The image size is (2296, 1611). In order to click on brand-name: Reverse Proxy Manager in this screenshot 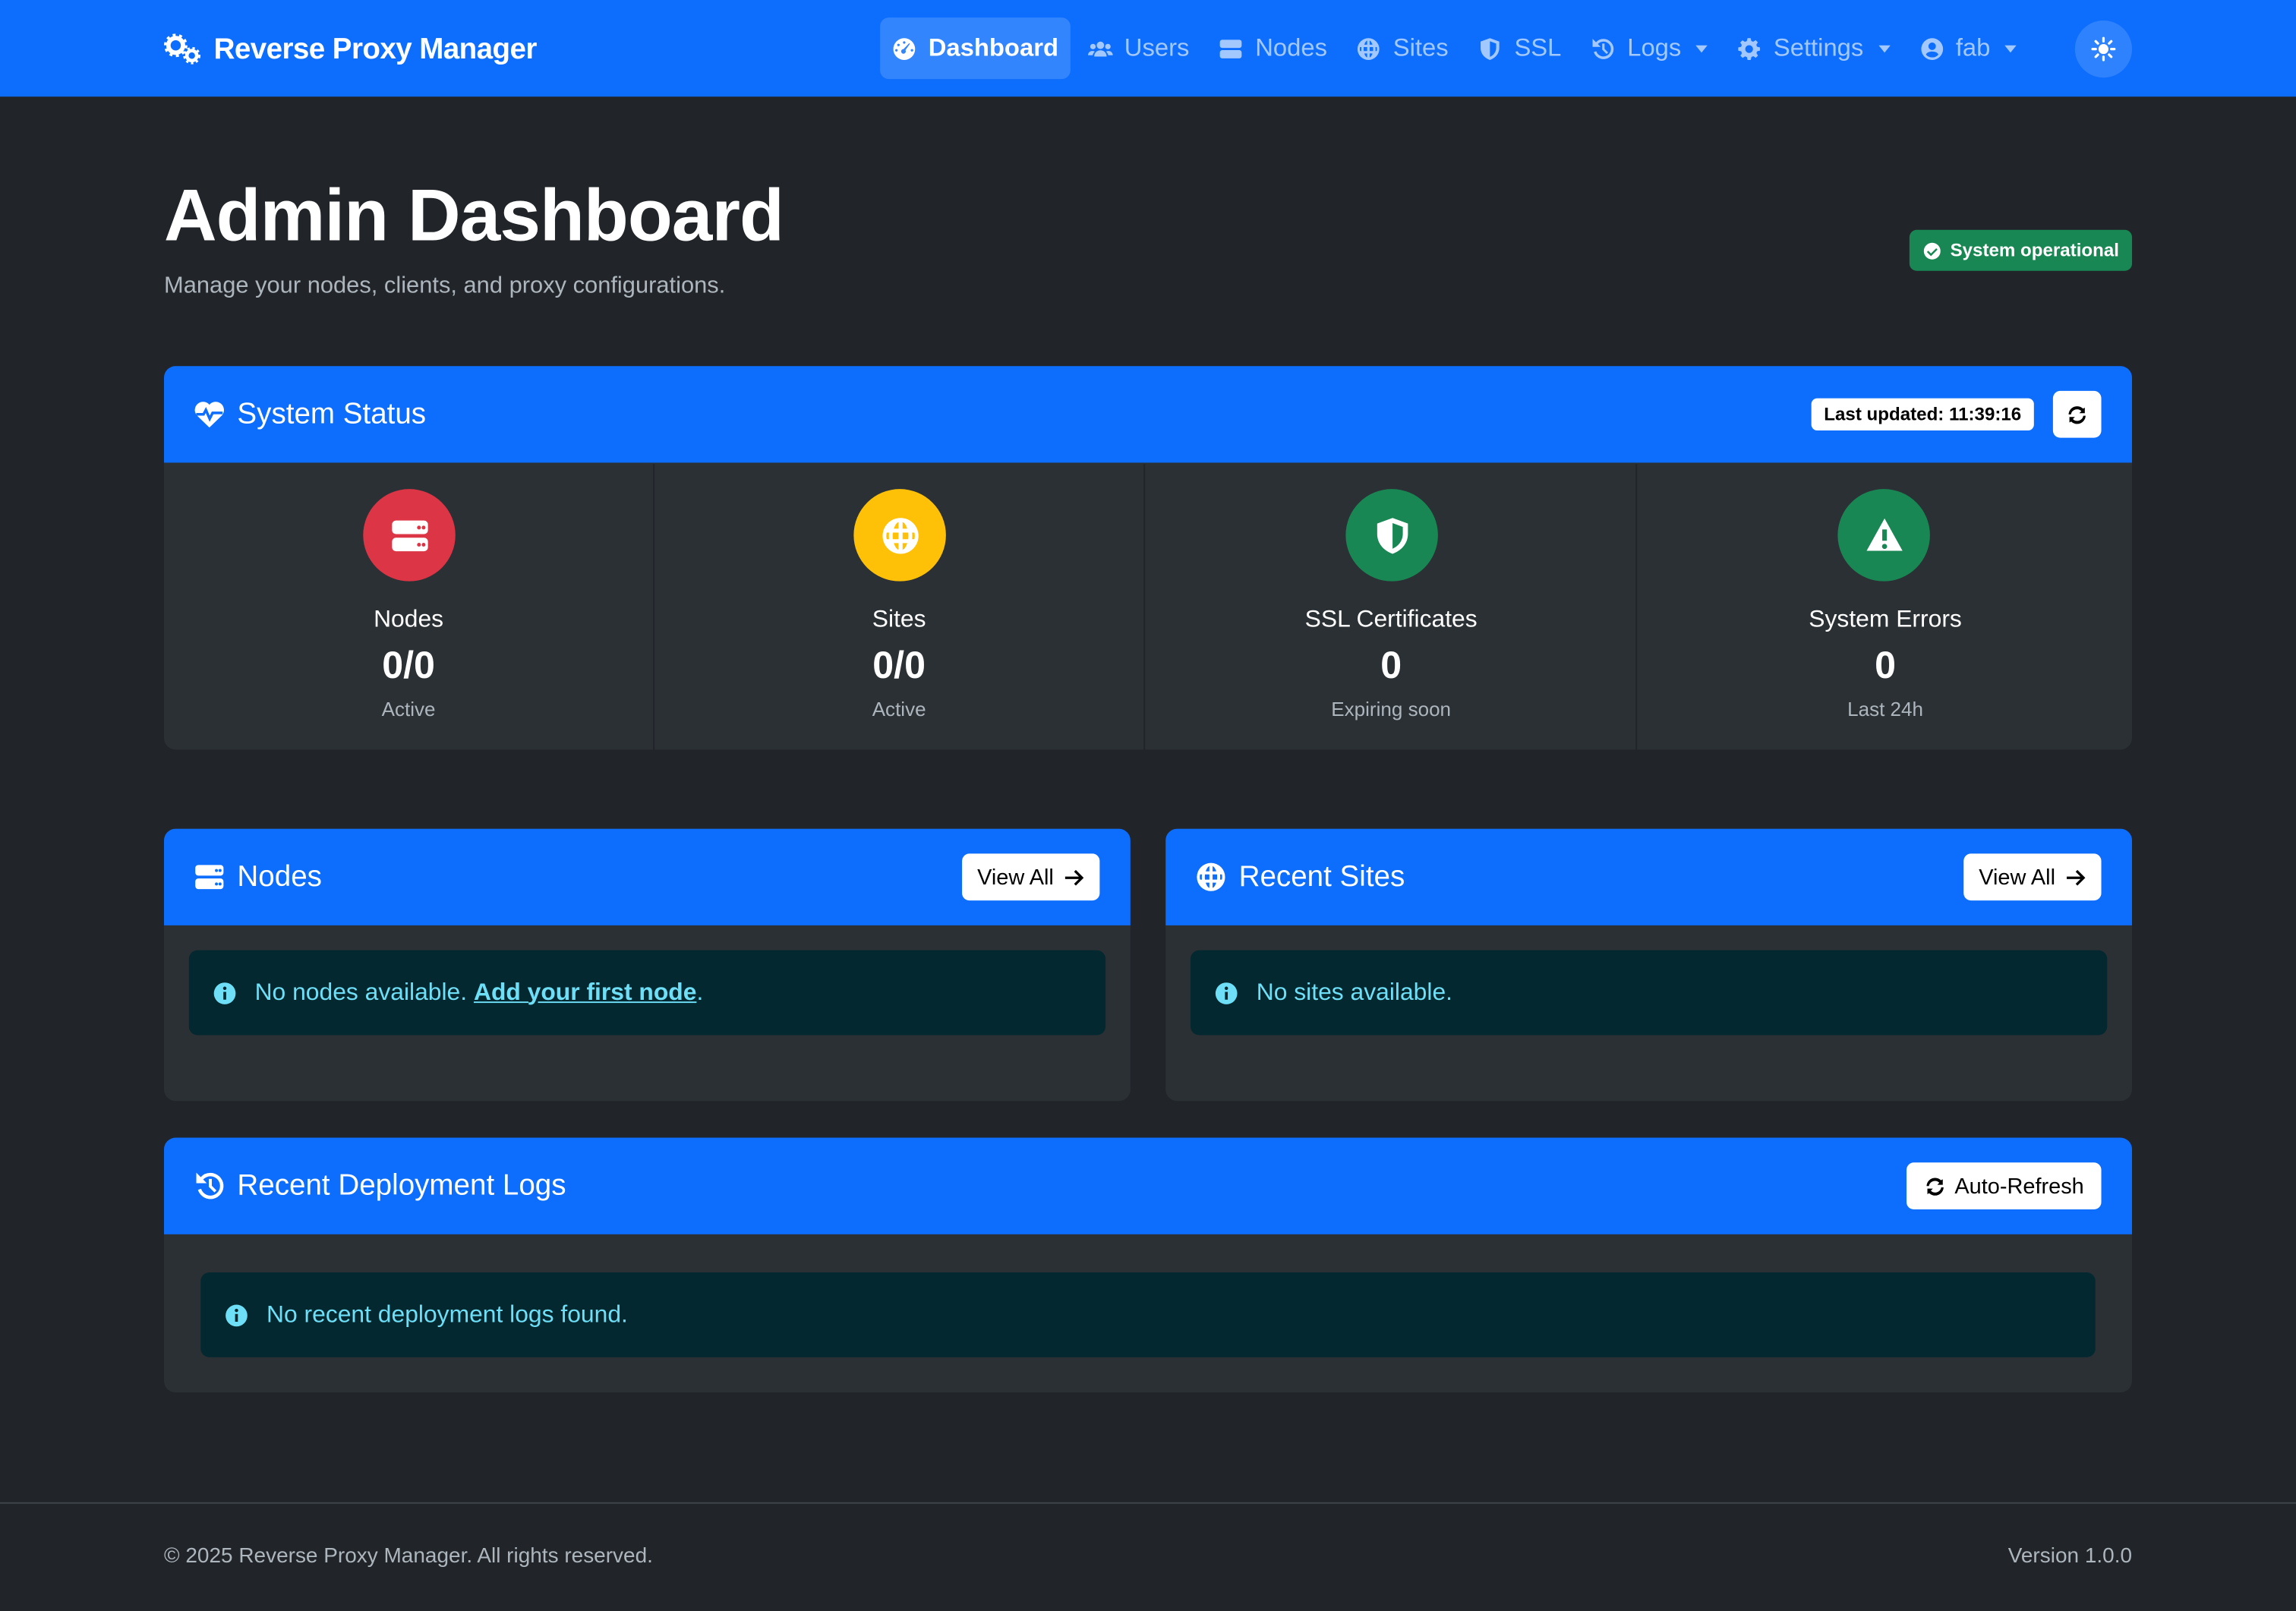, I will do `click(375, 49)`.